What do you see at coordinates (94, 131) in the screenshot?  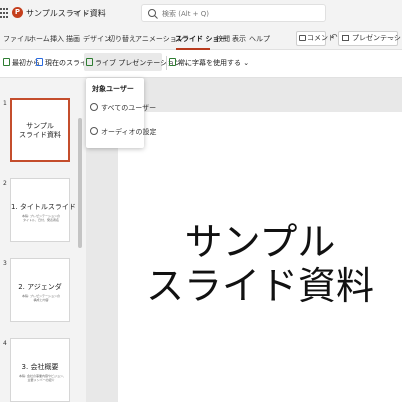 I see `gear-icon` at bounding box center [94, 131].